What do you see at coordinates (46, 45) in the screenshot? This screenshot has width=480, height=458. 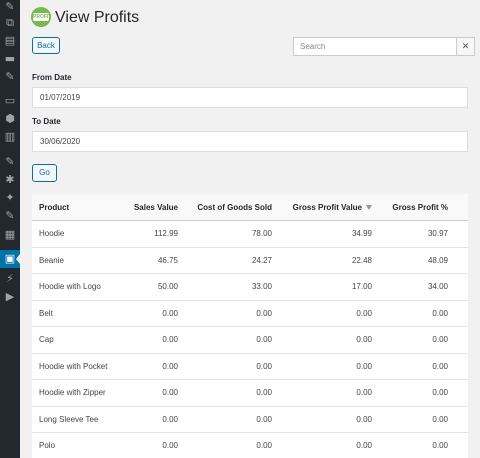 I see `back-button: Back` at bounding box center [46, 45].